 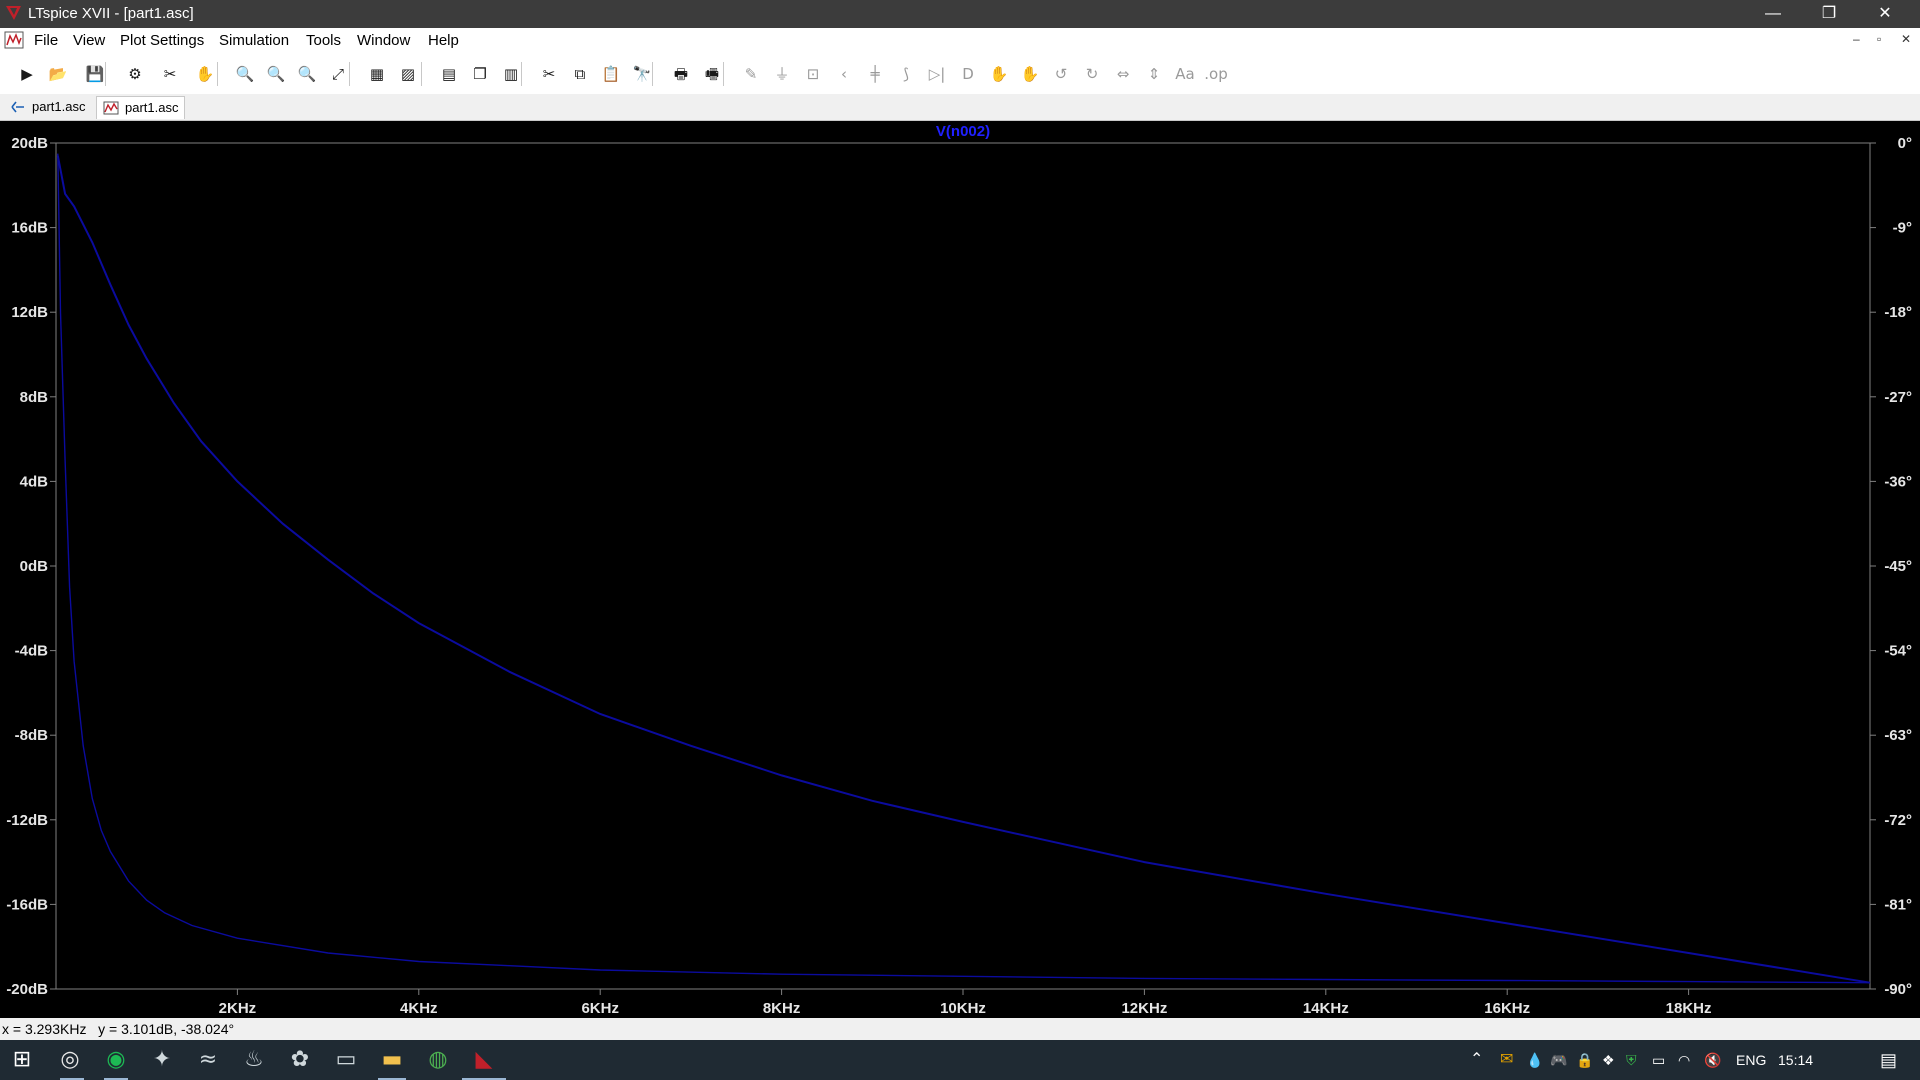 What do you see at coordinates (549, 74) in the screenshot?
I see `cut-icon: ✂` at bounding box center [549, 74].